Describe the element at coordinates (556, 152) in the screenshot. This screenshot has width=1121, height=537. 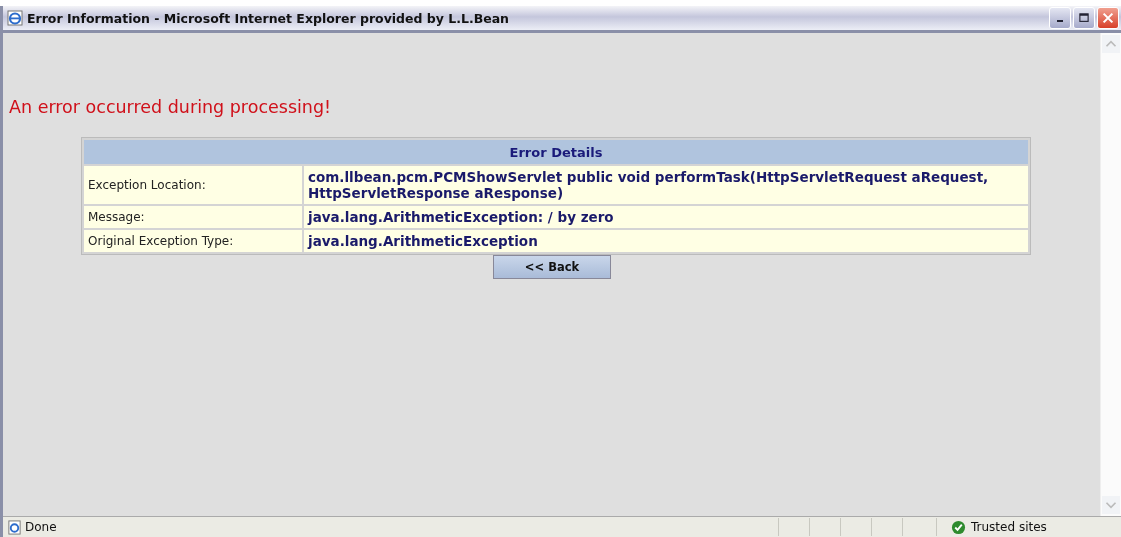
I see `table-header: Error Details` at that location.